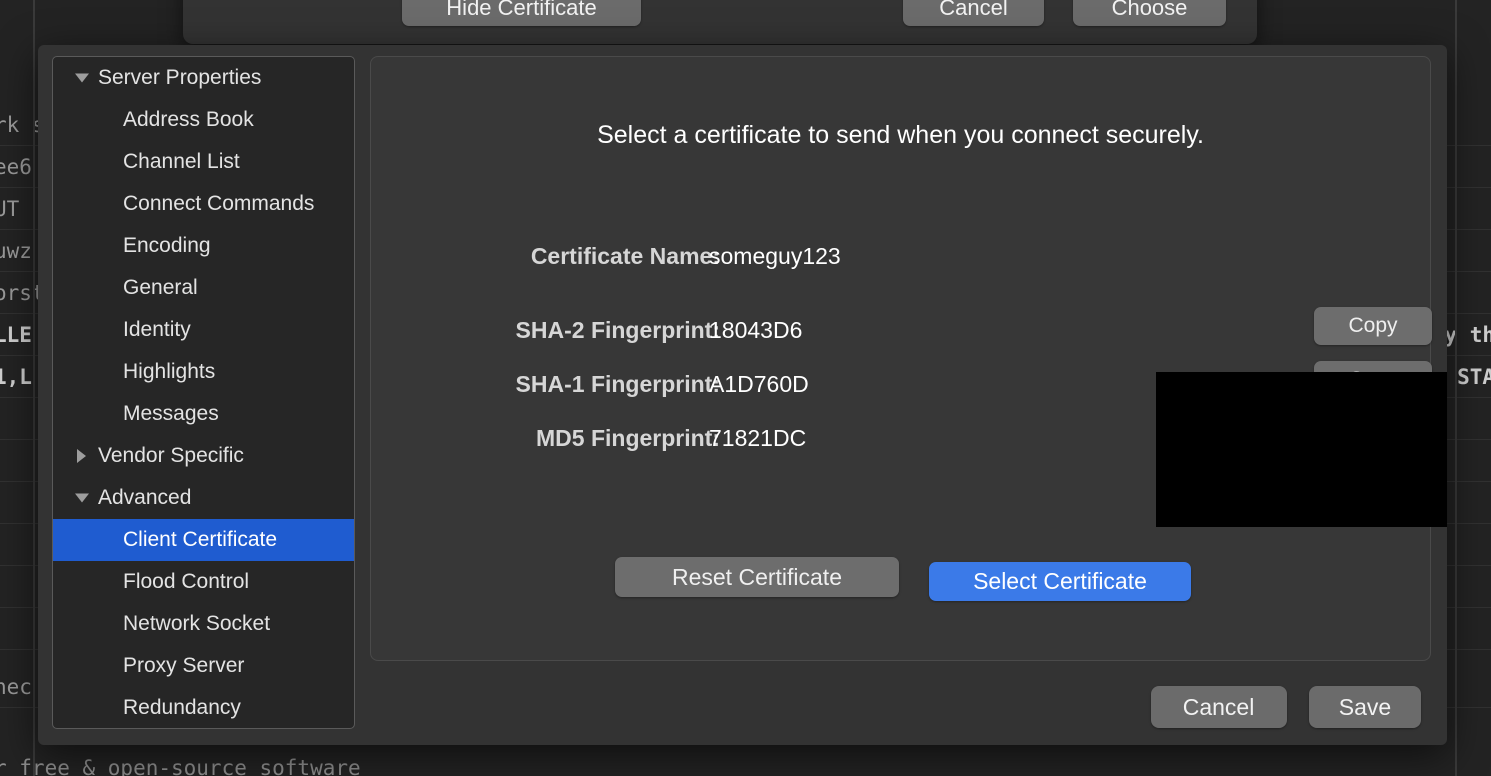 The width and height of the screenshot is (1491, 776). Describe the element at coordinates (186, 581) in the screenshot. I see `sidebar-item-label: Flood Control` at that location.